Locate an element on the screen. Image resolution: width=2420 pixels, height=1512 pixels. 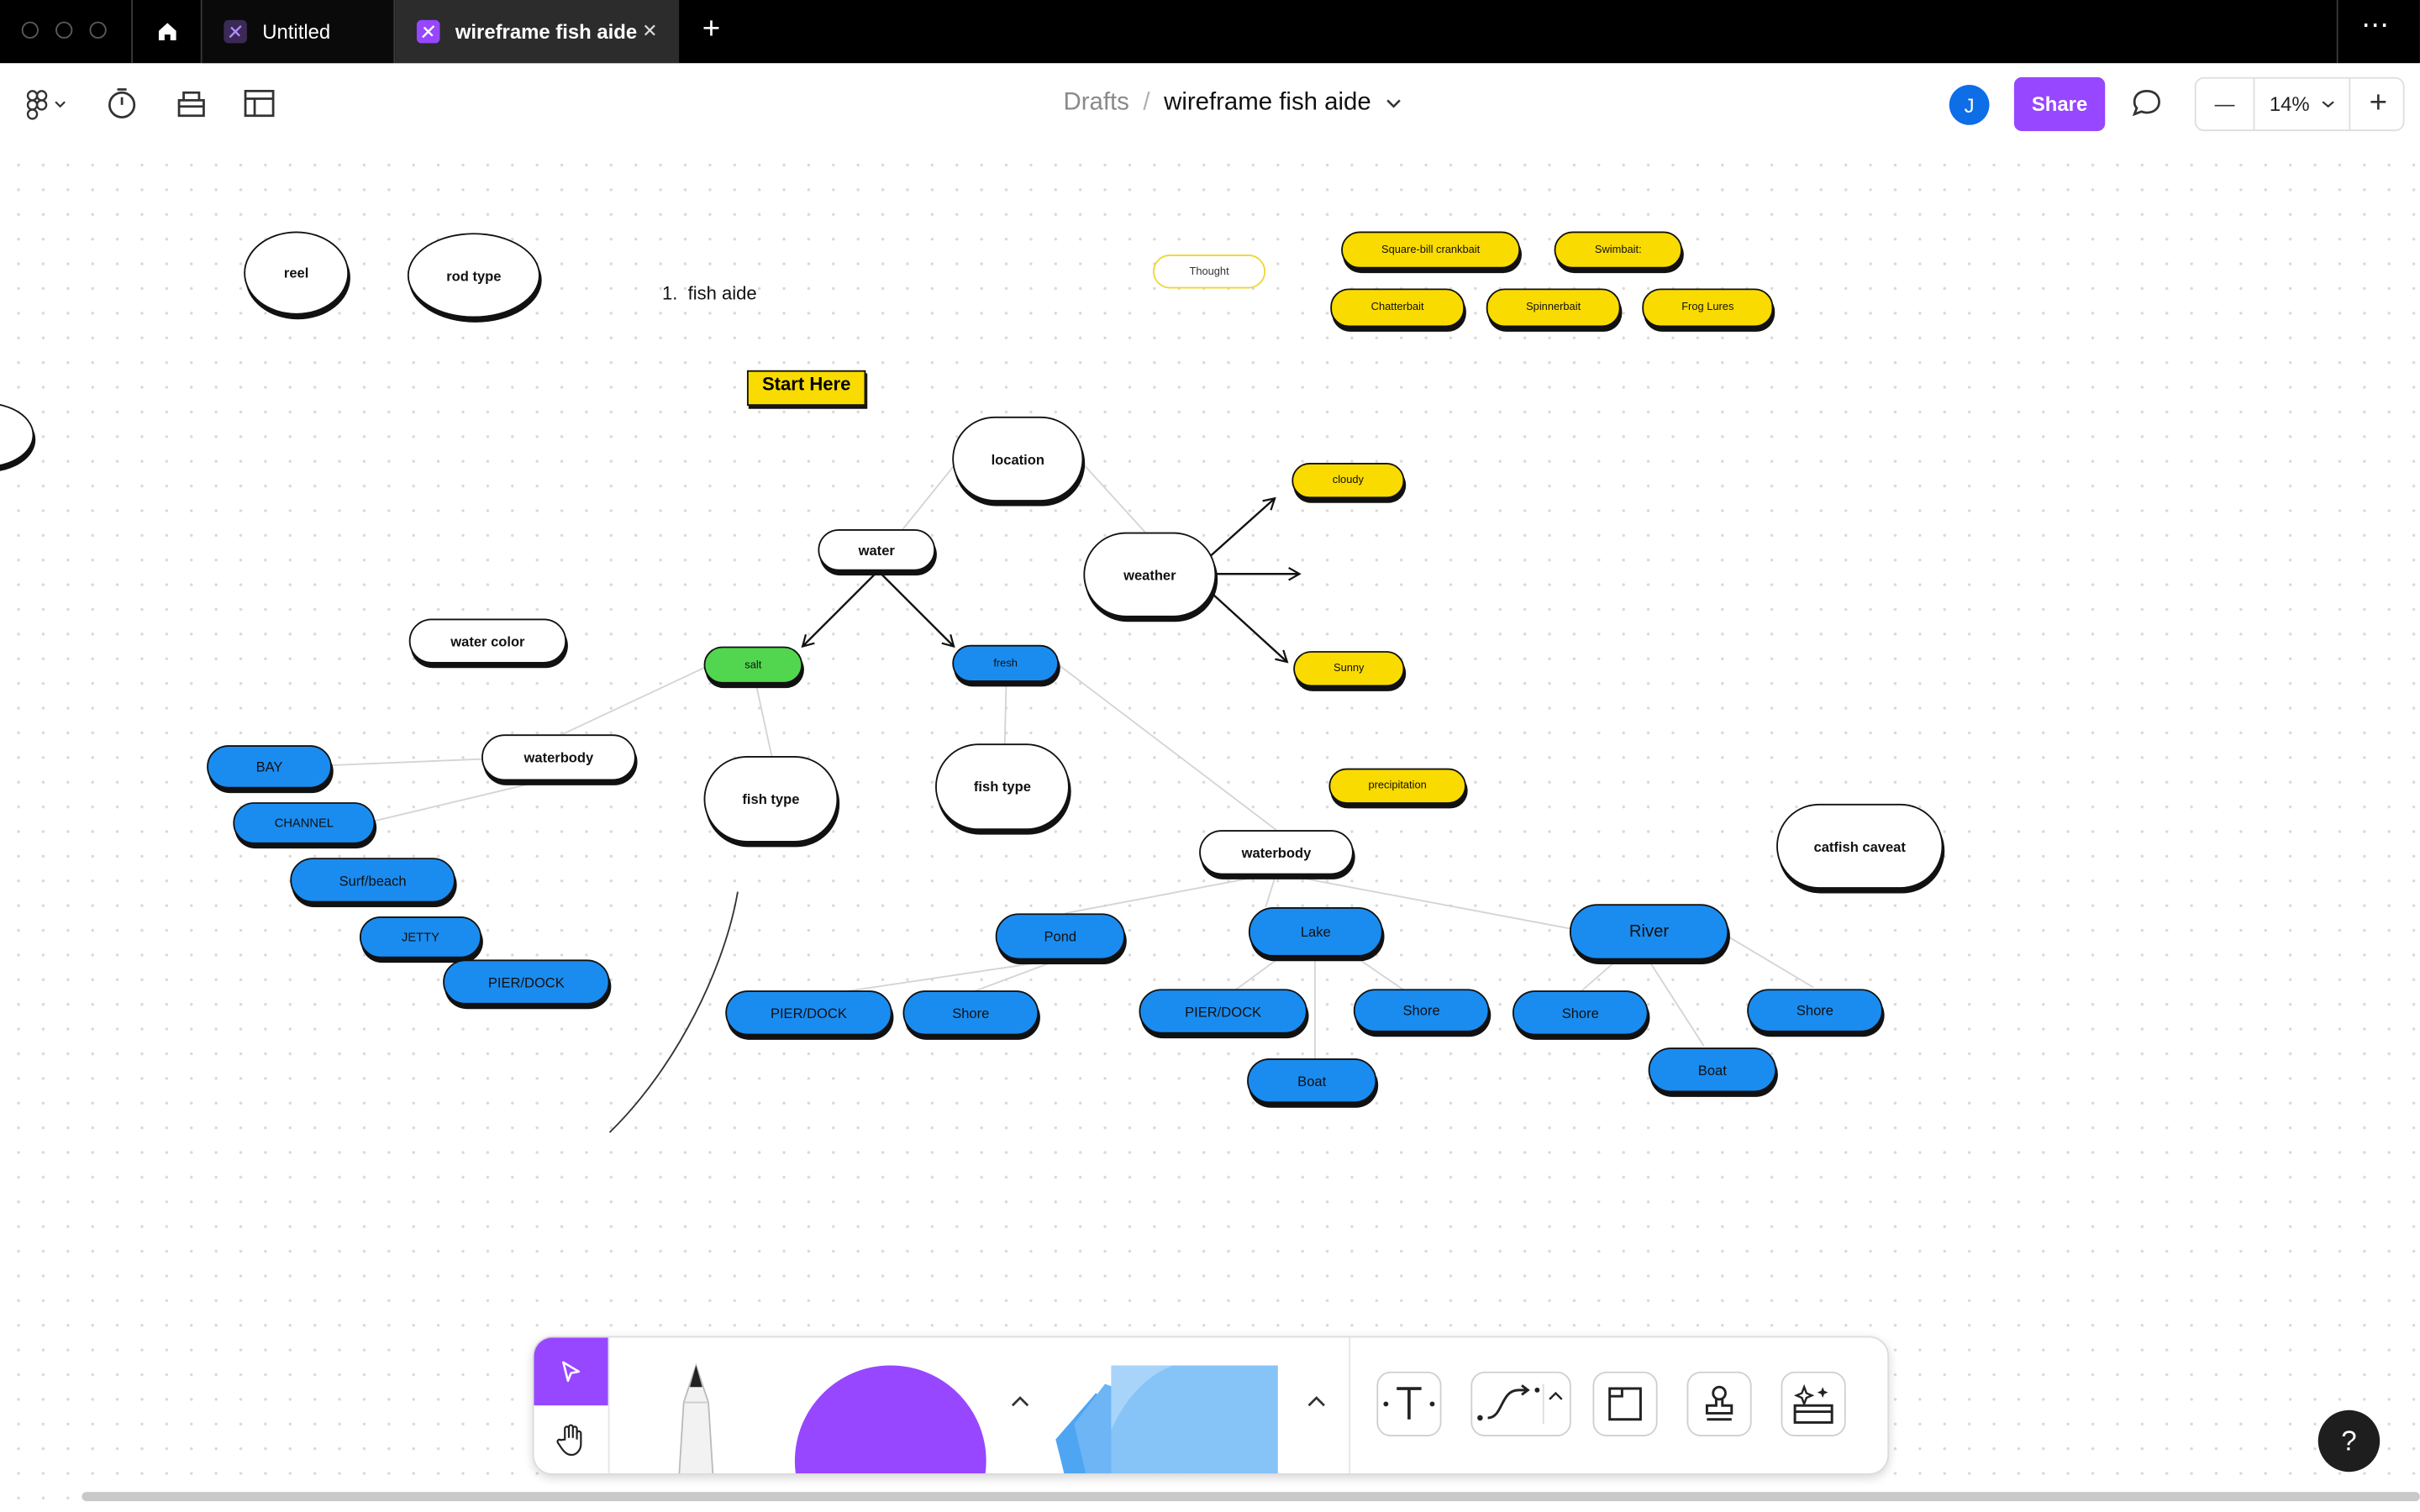
connector-river-shore2 is located at coordinates (1769, 961).